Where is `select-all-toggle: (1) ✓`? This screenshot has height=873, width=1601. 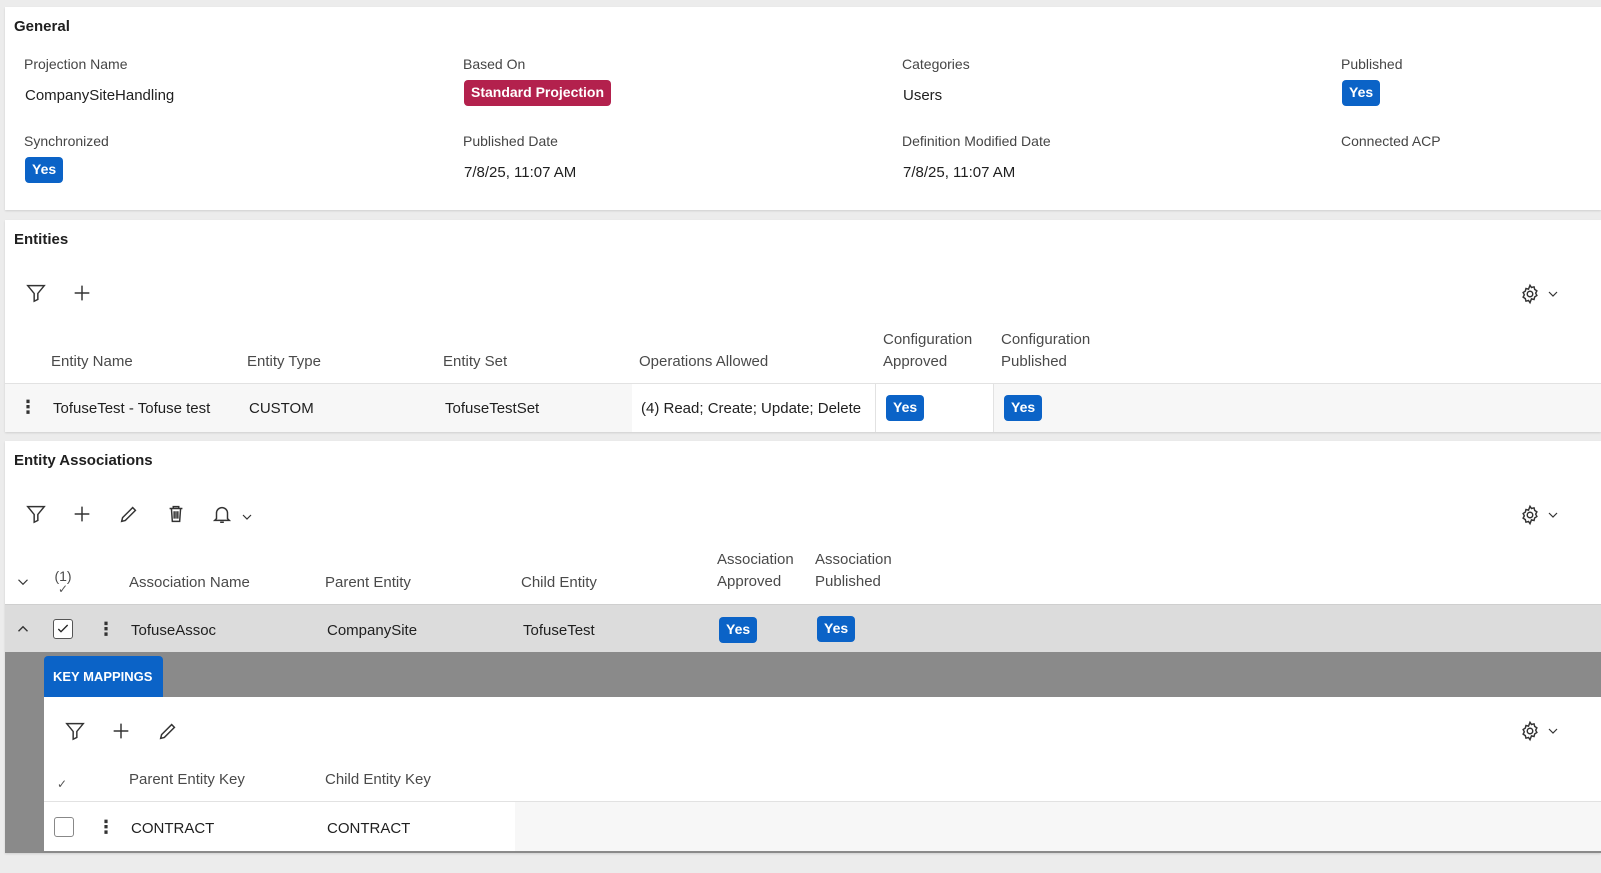 select-all-toggle: (1) ✓ is located at coordinates (63, 582).